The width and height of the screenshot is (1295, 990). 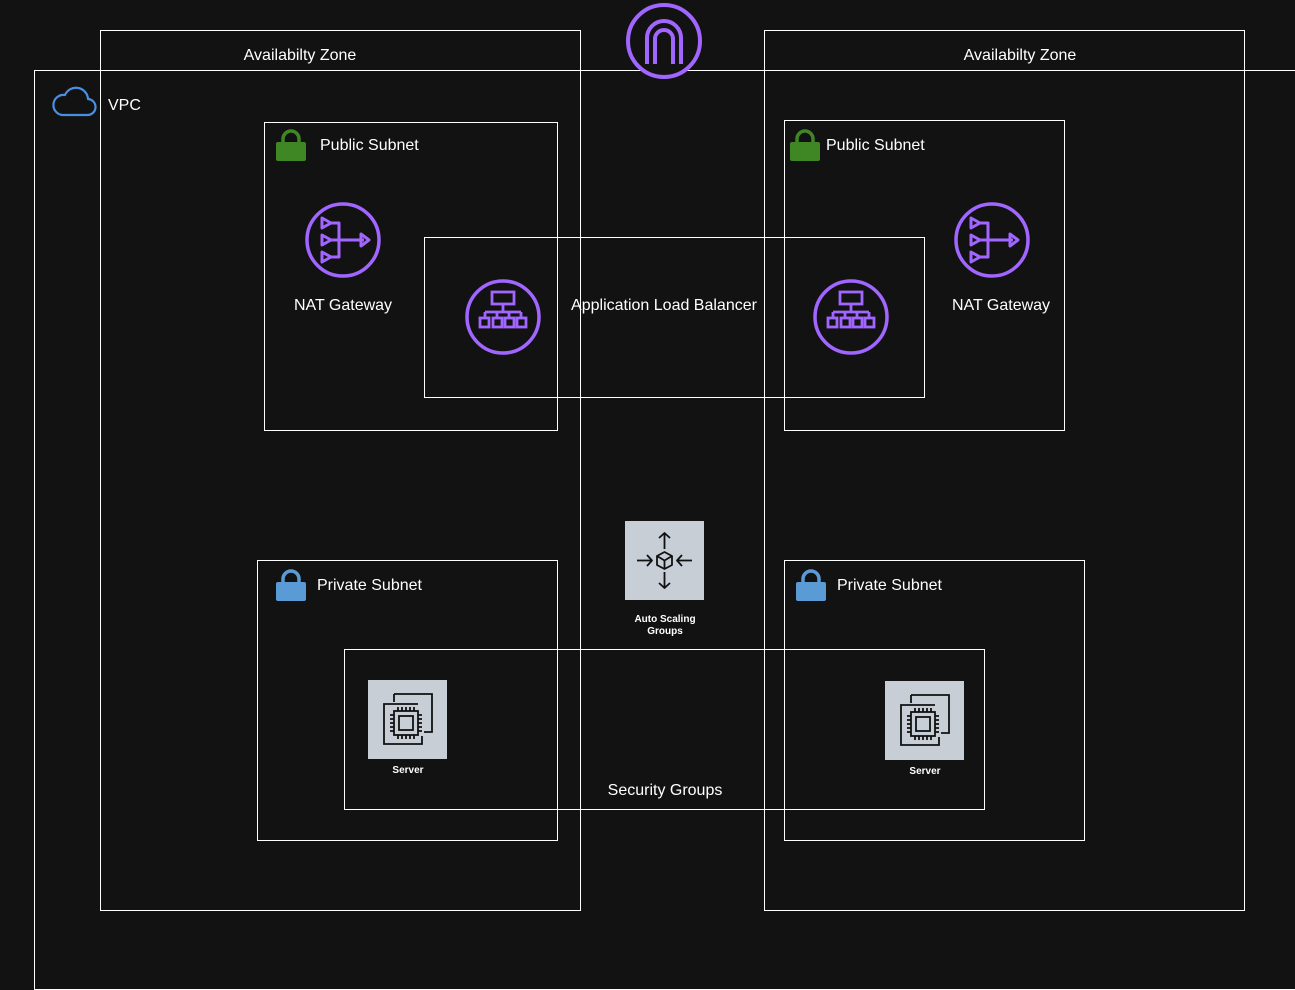 I want to click on public-subnet-1-label: Public Subnet, so click(x=369, y=145).